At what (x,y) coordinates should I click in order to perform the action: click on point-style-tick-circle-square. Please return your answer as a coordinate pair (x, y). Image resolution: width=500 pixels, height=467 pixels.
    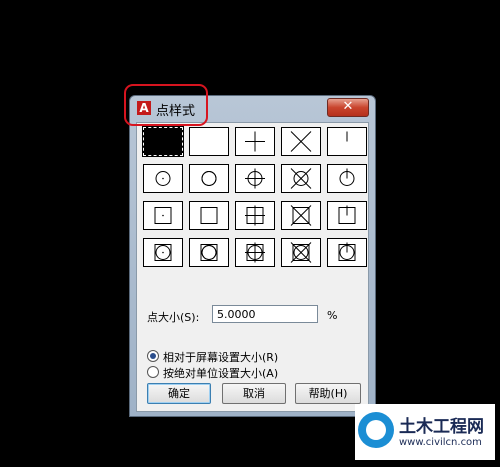
    Looking at the image, I should click on (347, 252).